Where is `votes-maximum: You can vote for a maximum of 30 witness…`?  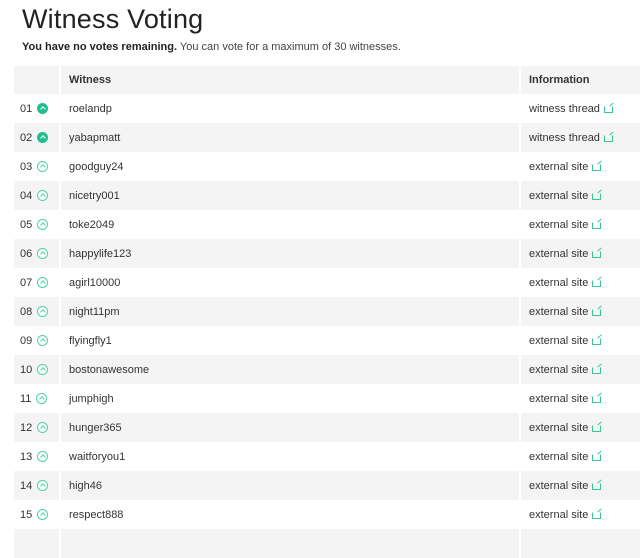 votes-maximum: You can vote for a maximum of 30 witness… is located at coordinates (289, 47).